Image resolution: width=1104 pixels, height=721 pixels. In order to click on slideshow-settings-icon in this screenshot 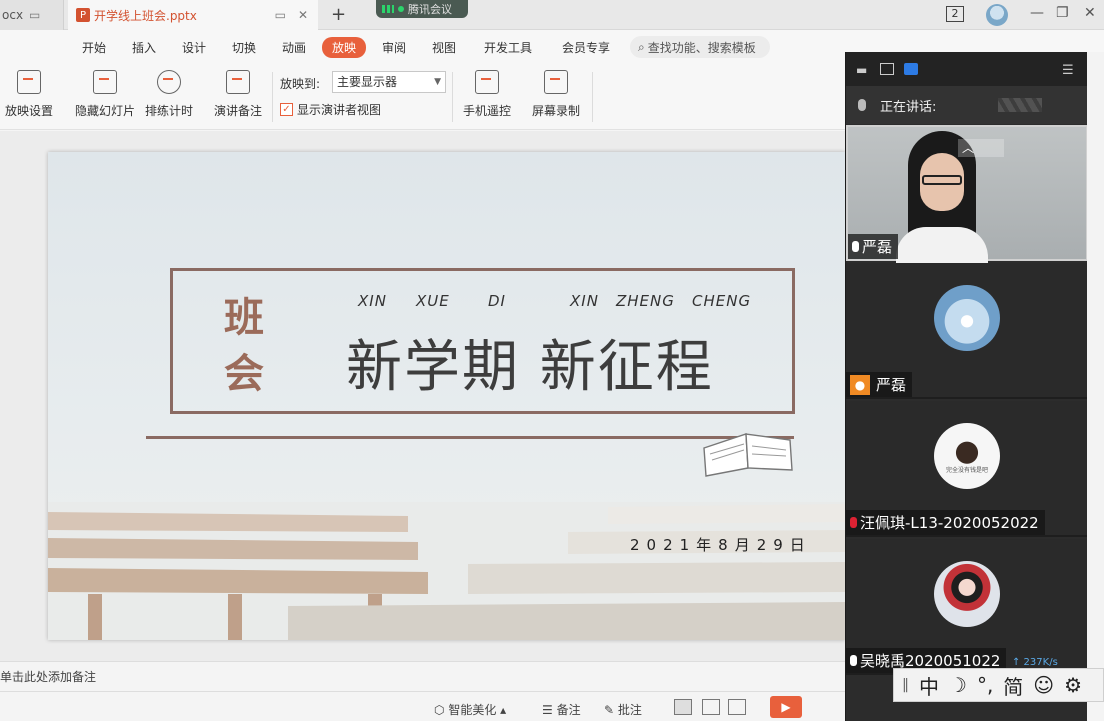, I will do `click(29, 82)`.